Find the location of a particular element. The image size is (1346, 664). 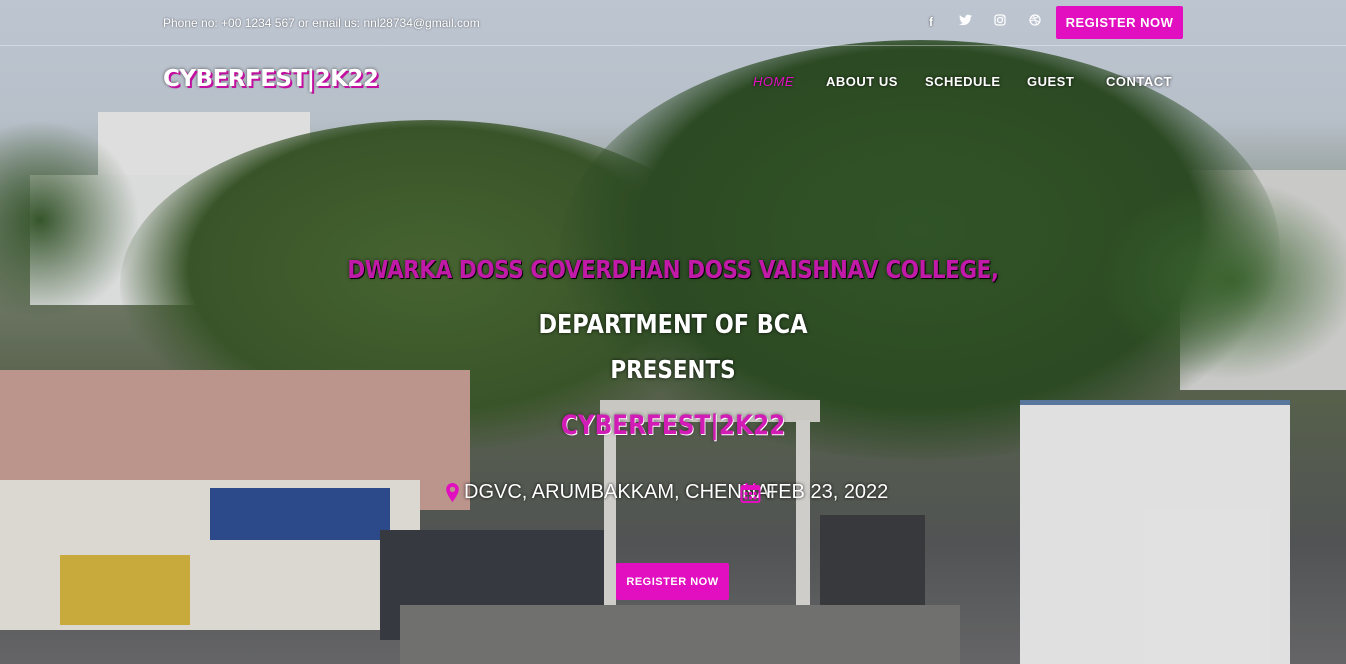

site-logo: CYBERFEST|2K22 is located at coordinates (271, 79).